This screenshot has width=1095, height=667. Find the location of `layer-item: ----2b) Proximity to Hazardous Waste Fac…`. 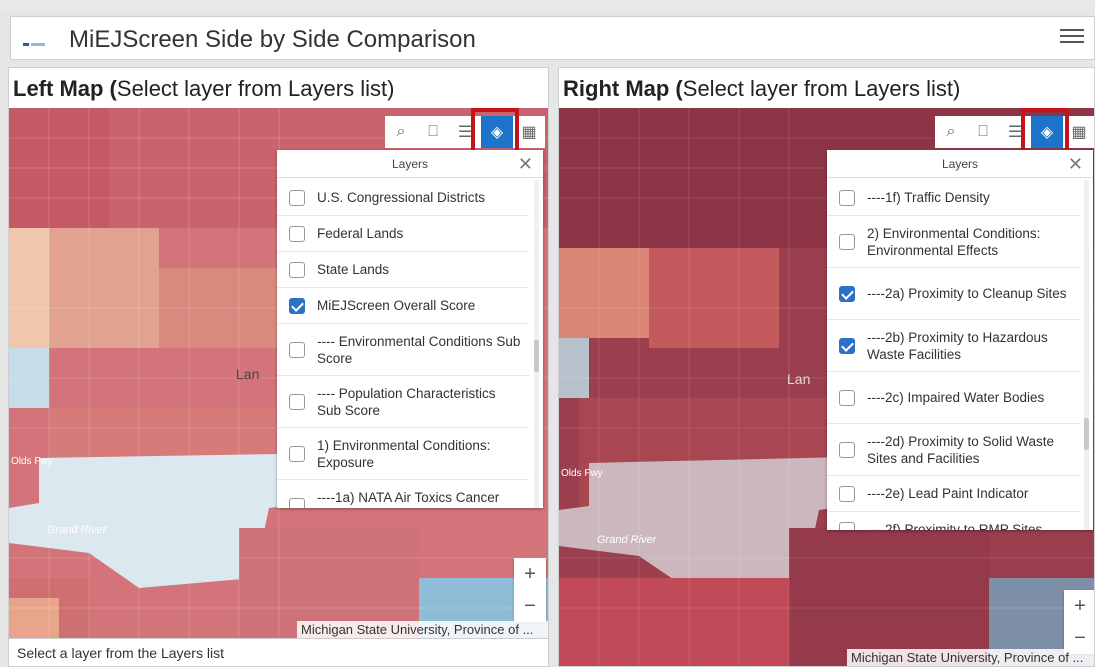

layer-item: ----2b) Proximity to Hazardous Waste Fac… is located at coordinates (953, 346).